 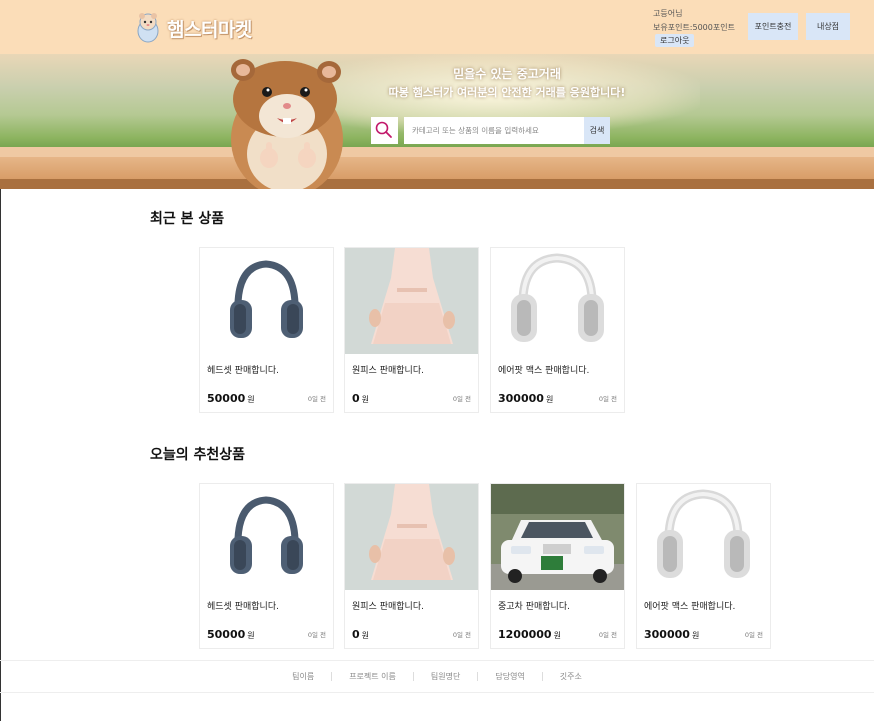 I want to click on search-icon, so click(x=383, y=129).